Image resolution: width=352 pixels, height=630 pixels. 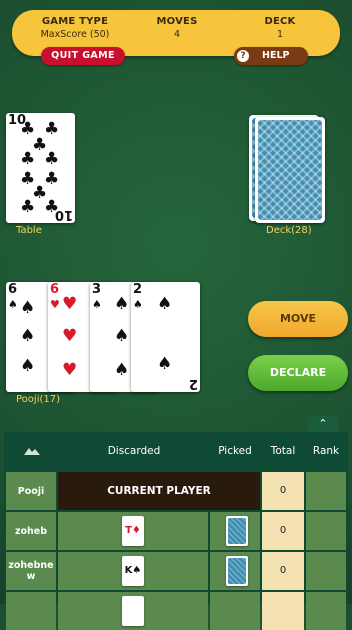 What do you see at coordinates (290, 170) in the screenshot?
I see `deck-pile` at bounding box center [290, 170].